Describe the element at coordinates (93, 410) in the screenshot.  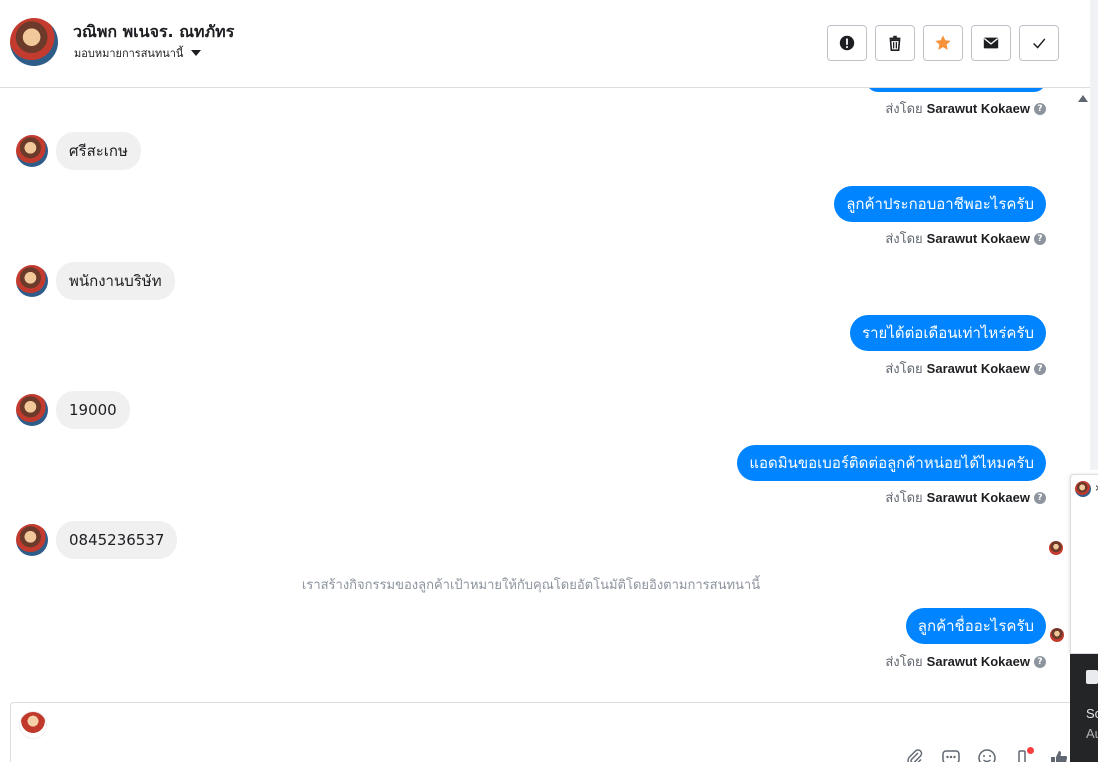
I see `incoming-message-bubble: 19000` at that location.